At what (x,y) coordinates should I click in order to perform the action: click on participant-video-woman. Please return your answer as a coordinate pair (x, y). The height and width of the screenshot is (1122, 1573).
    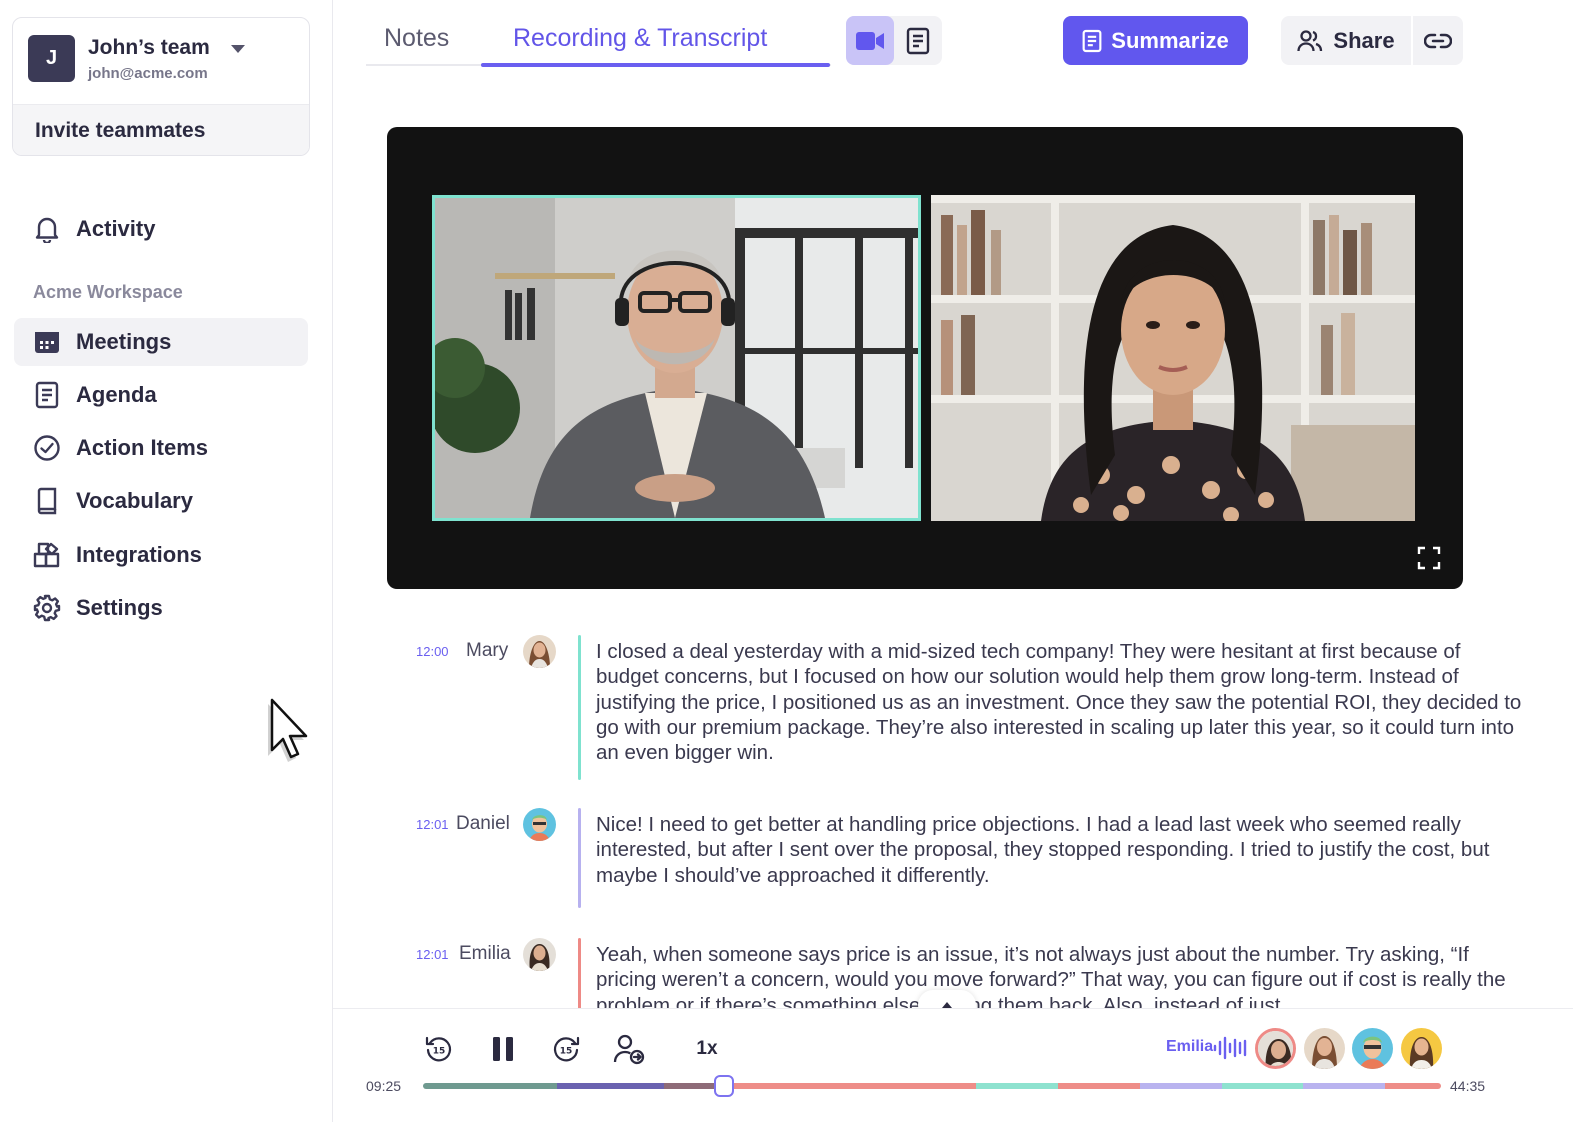
    Looking at the image, I should click on (1173, 358).